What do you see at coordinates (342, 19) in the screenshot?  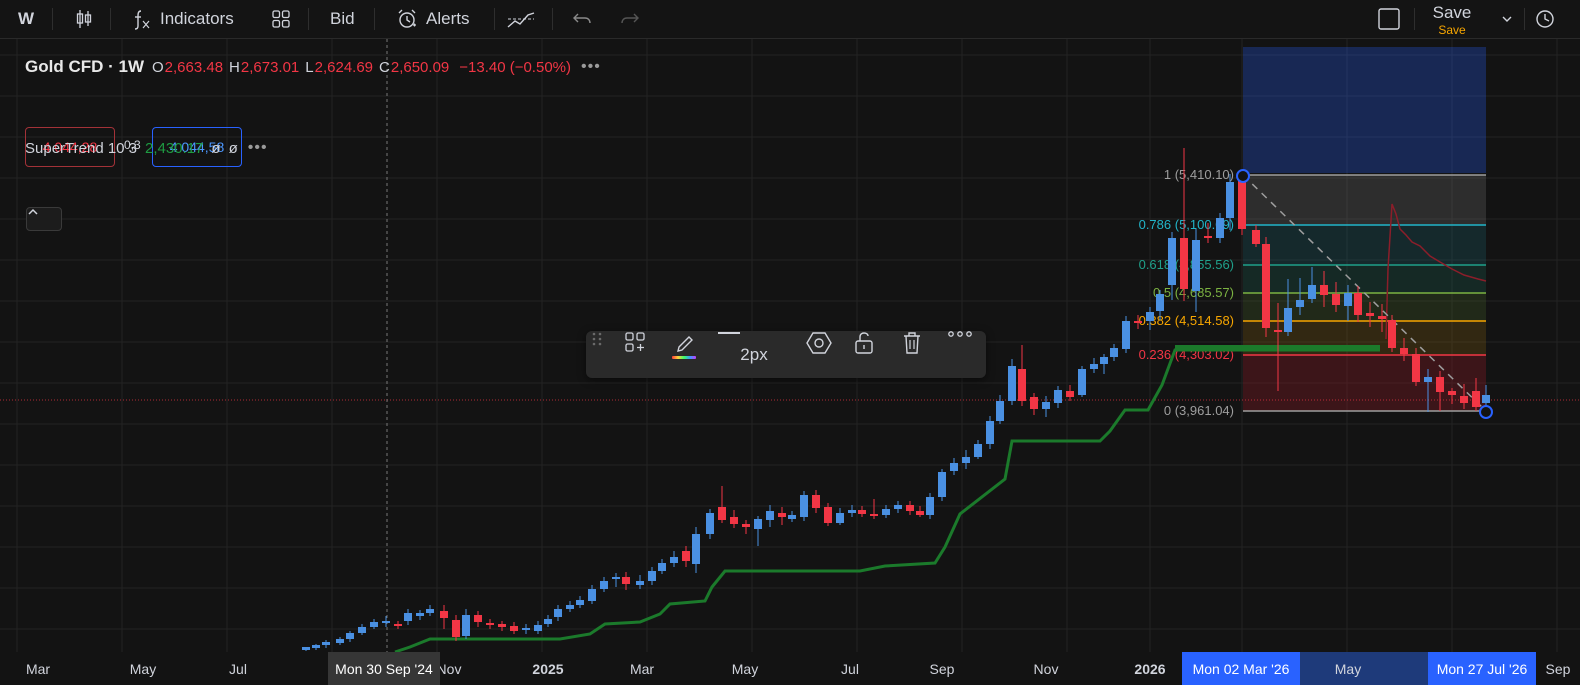 I see `bid-button: Bid` at bounding box center [342, 19].